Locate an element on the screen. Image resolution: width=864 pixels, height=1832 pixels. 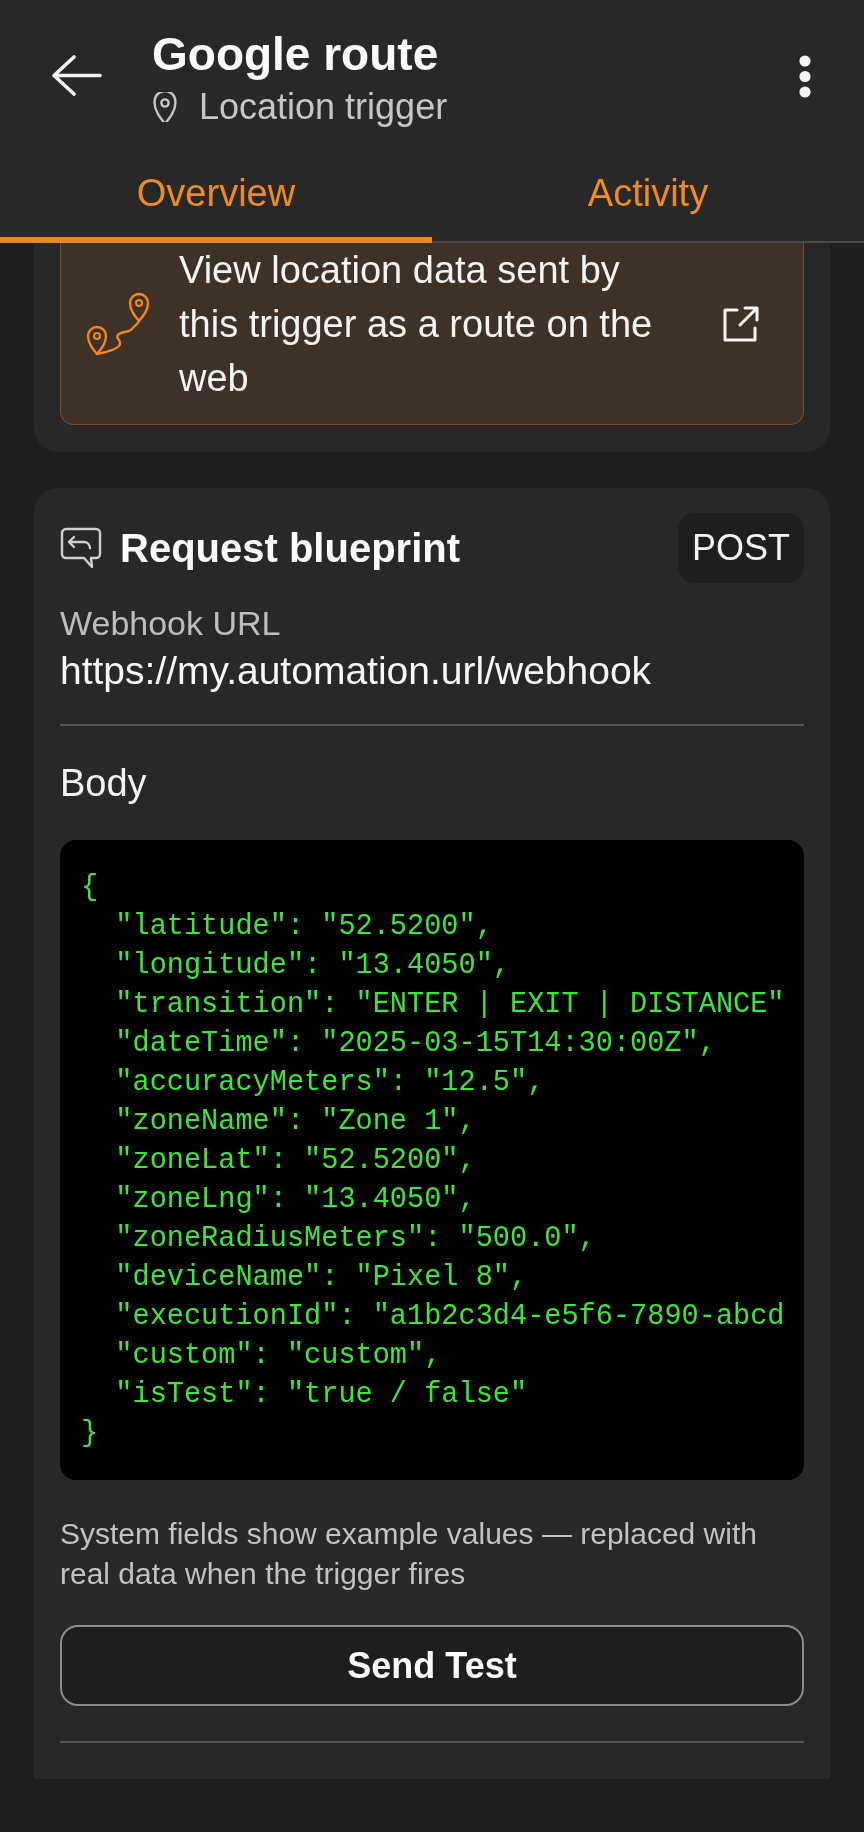
field-label: Webhook URL is located at coordinates (171, 623).